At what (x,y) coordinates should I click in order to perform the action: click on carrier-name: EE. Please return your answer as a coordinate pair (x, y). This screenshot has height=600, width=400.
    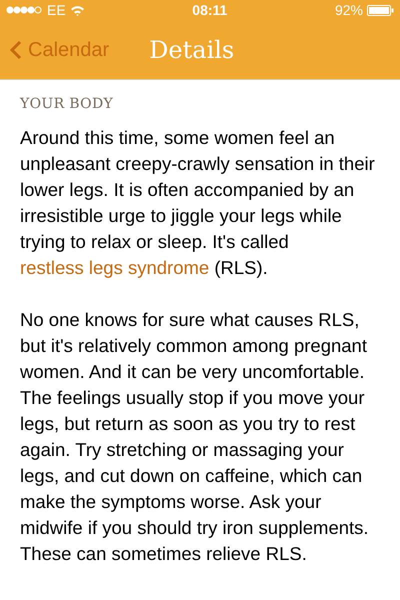
    Looking at the image, I should click on (56, 10).